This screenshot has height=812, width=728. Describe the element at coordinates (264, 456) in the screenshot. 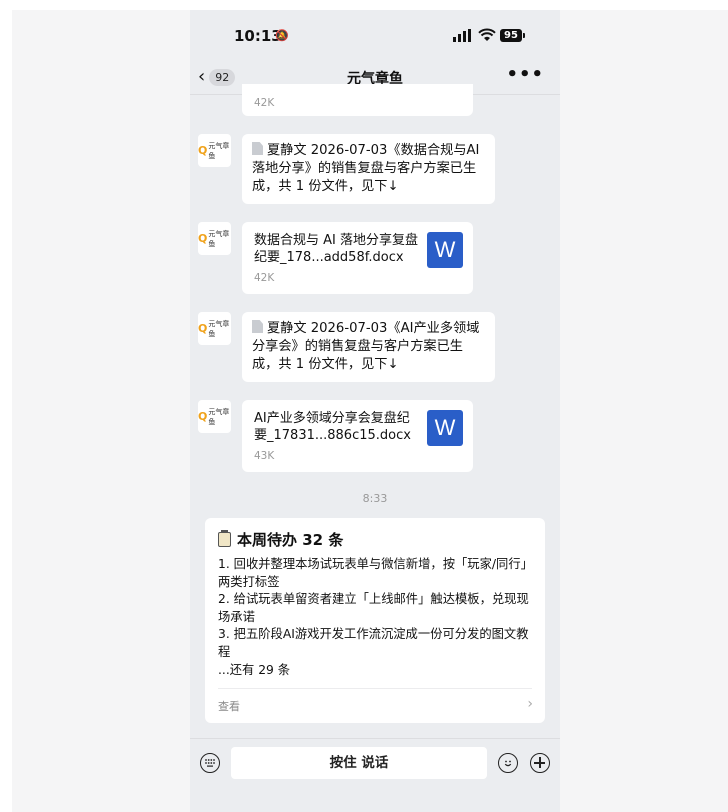

I see `file-size: 43K` at that location.